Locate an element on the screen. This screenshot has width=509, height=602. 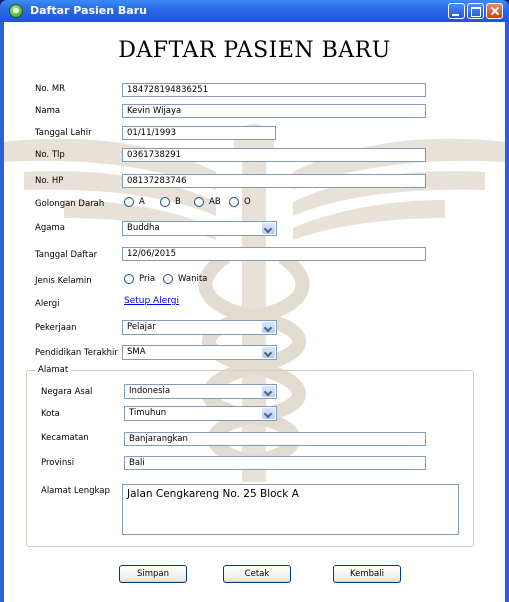
blood-type-ab-radio: AB is located at coordinates (207, 202).